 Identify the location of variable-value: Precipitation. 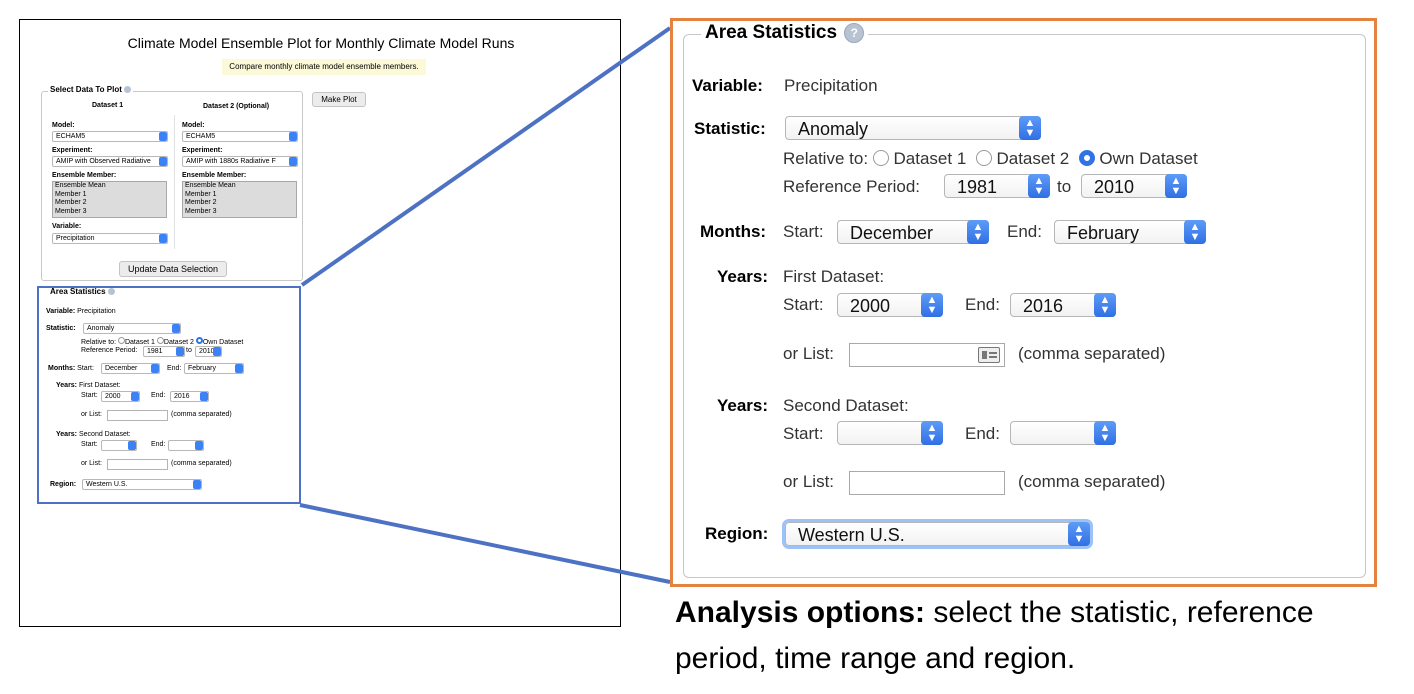
(96, 311).